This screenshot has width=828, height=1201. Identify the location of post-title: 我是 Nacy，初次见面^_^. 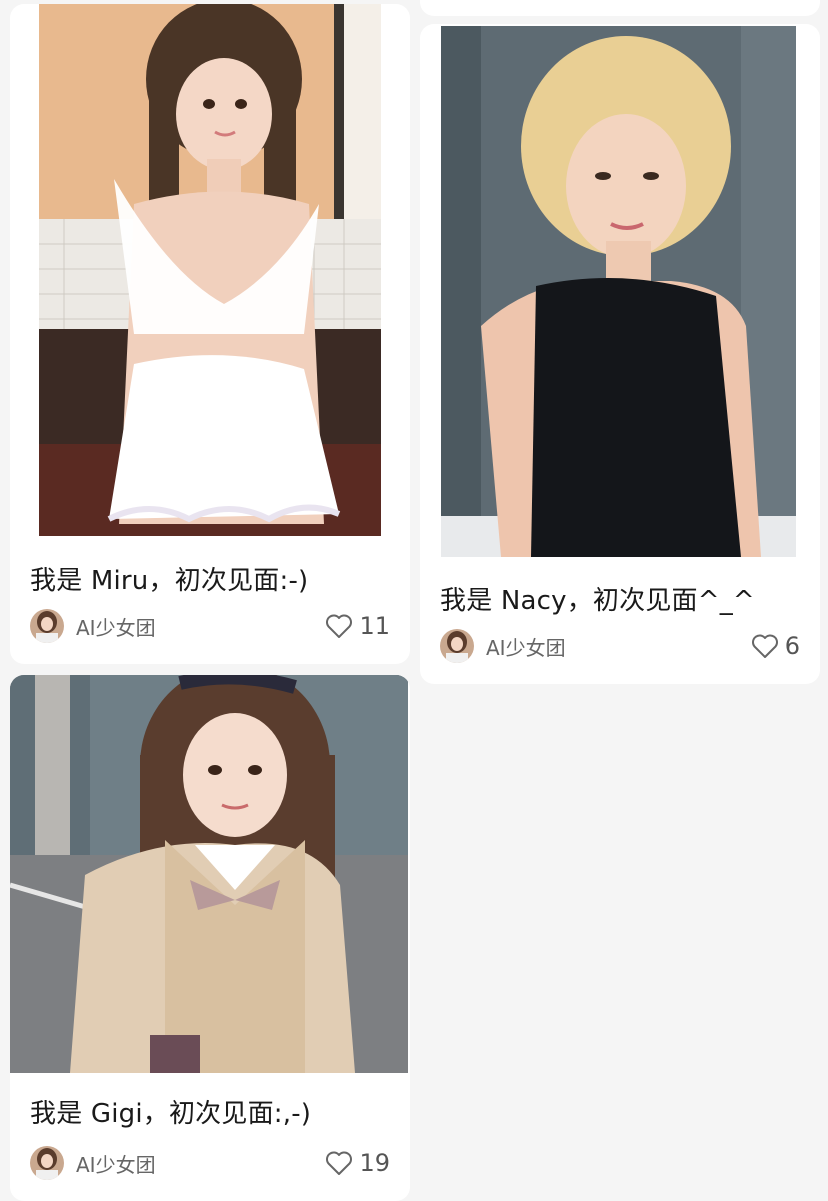
(597, 598).